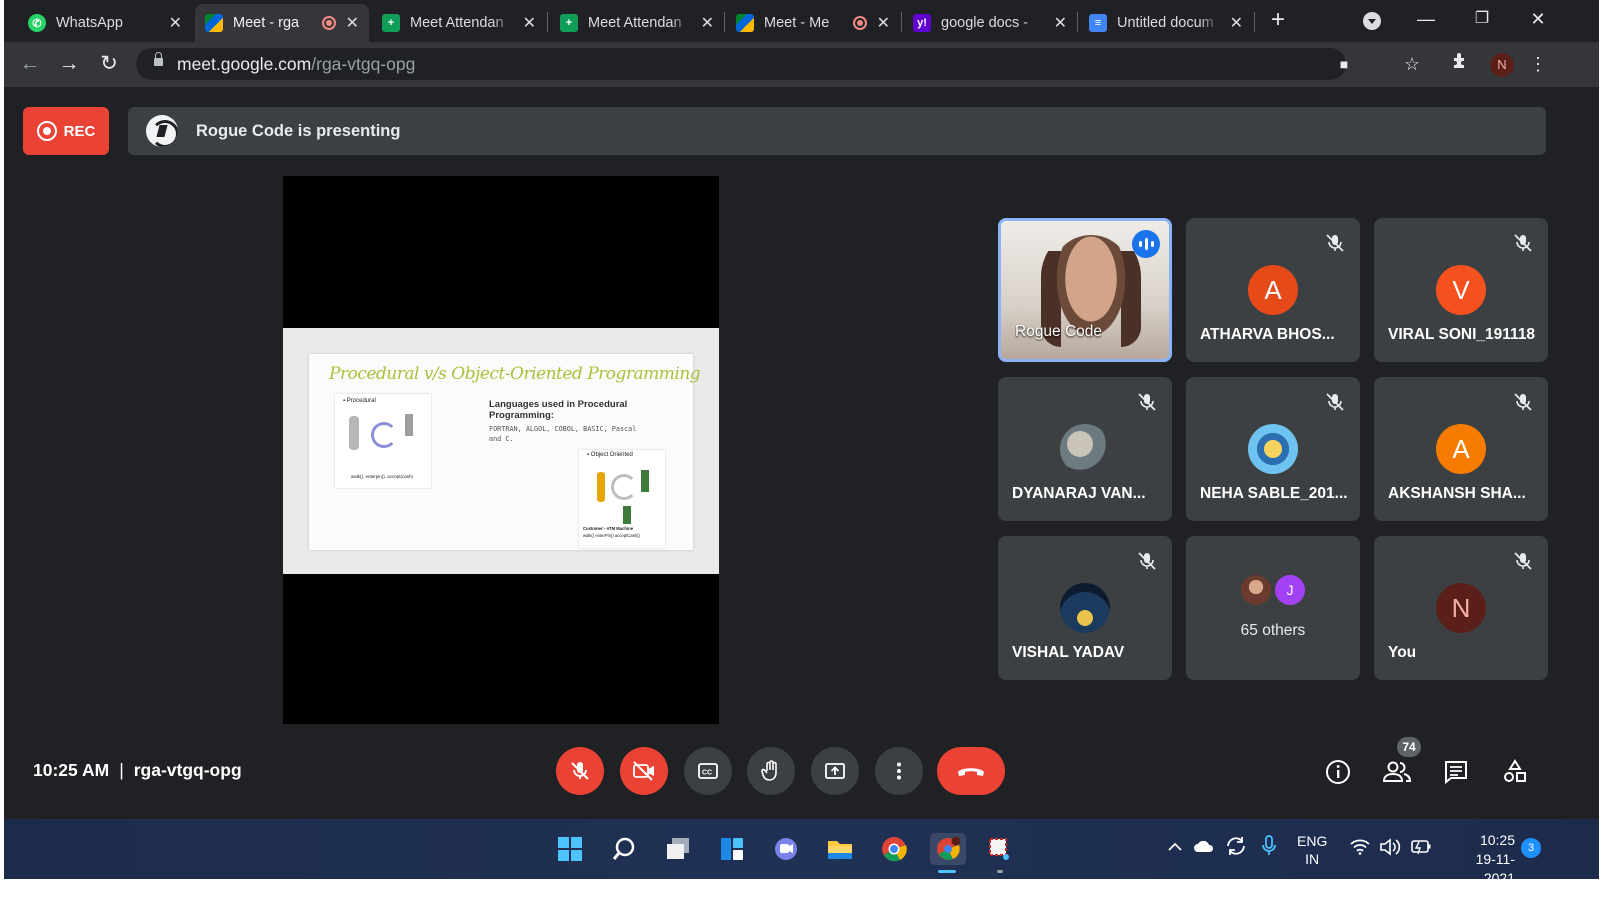 The width and height of the screenshot is (1603, 899). What do you see at coordinates (1538, 19) in the screenshot?
I see `close-window-icon: ✕` at bounding box center [1538, 19].